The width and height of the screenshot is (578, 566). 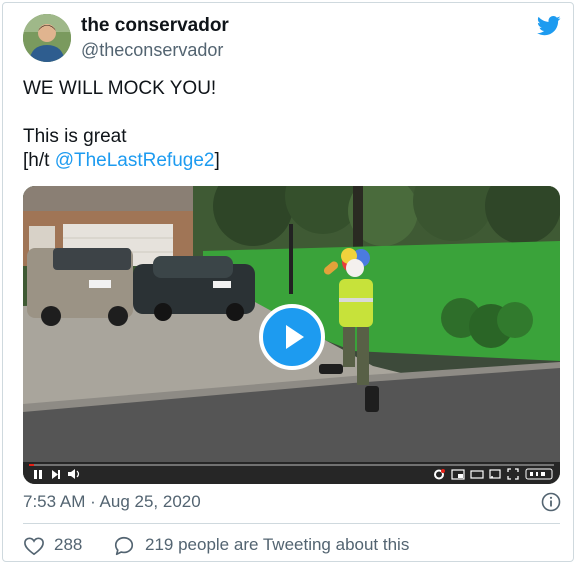 What do you see at coordinates (549, 26) in the screenshot?
I see `twitter-bird-icon` at bounding box center [549, 26].